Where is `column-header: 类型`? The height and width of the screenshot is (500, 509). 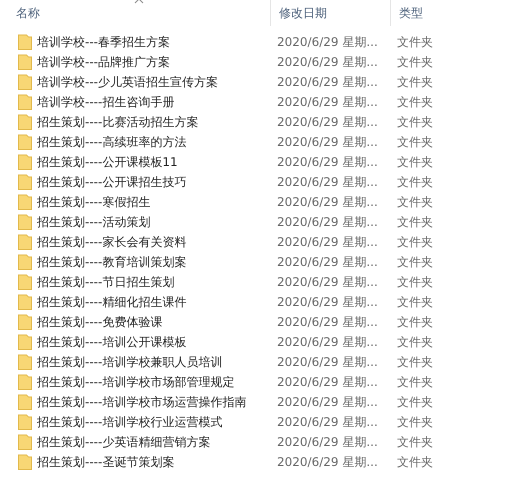 column-header: 类型 is located at coordinates (449, 13).